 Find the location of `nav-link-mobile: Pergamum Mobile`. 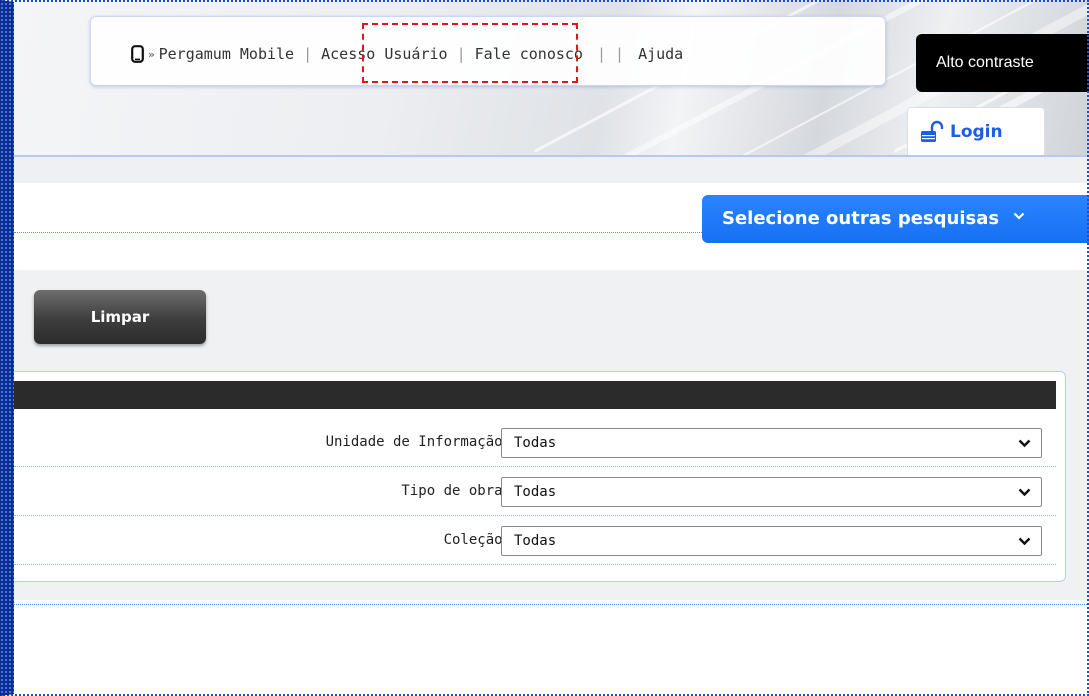

nav-link-mobile: Pergamum Mobile is located at coordinates (226, 54).